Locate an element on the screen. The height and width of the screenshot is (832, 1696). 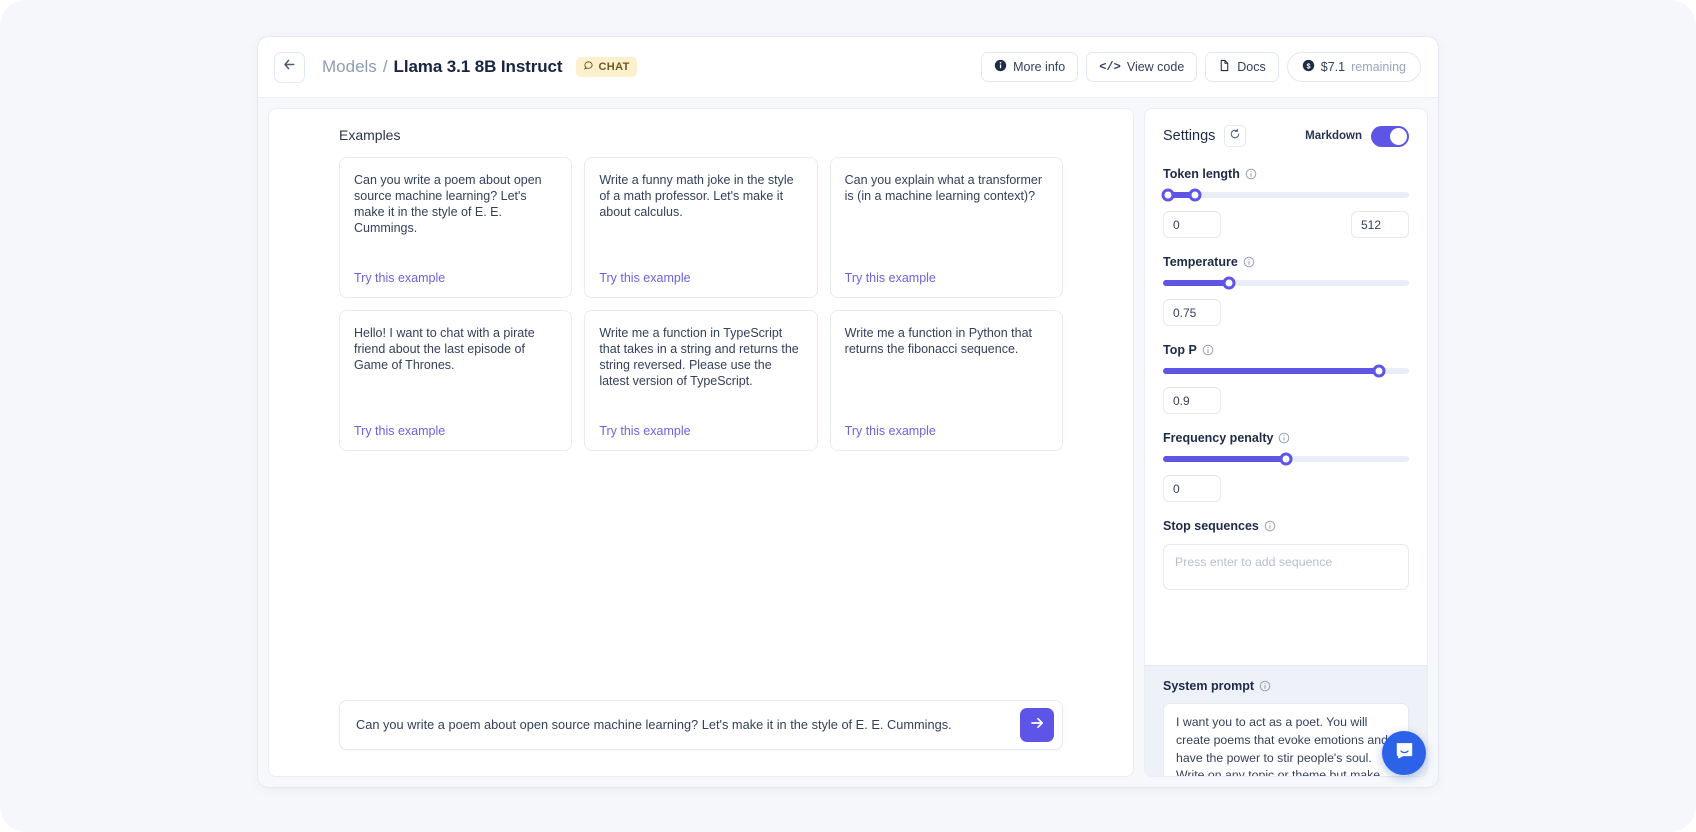
chat-bubble-icon is located at coordinates (588, 67).